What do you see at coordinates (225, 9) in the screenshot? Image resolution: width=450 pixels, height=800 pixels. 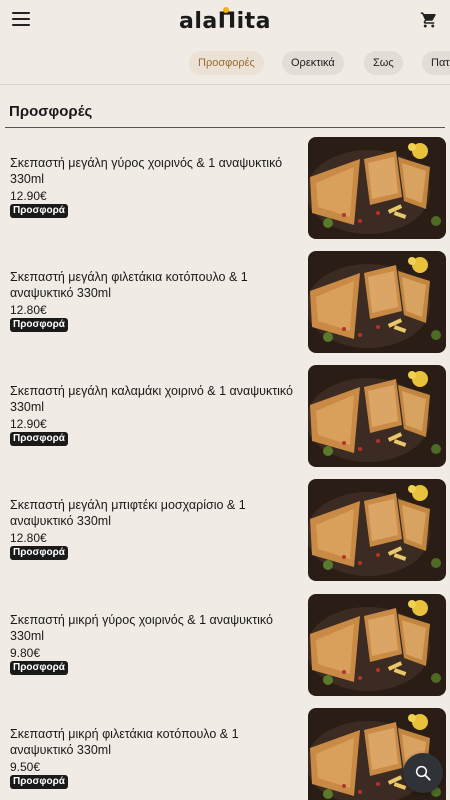 I see `logo-dot` at bounding box center [225, 9].